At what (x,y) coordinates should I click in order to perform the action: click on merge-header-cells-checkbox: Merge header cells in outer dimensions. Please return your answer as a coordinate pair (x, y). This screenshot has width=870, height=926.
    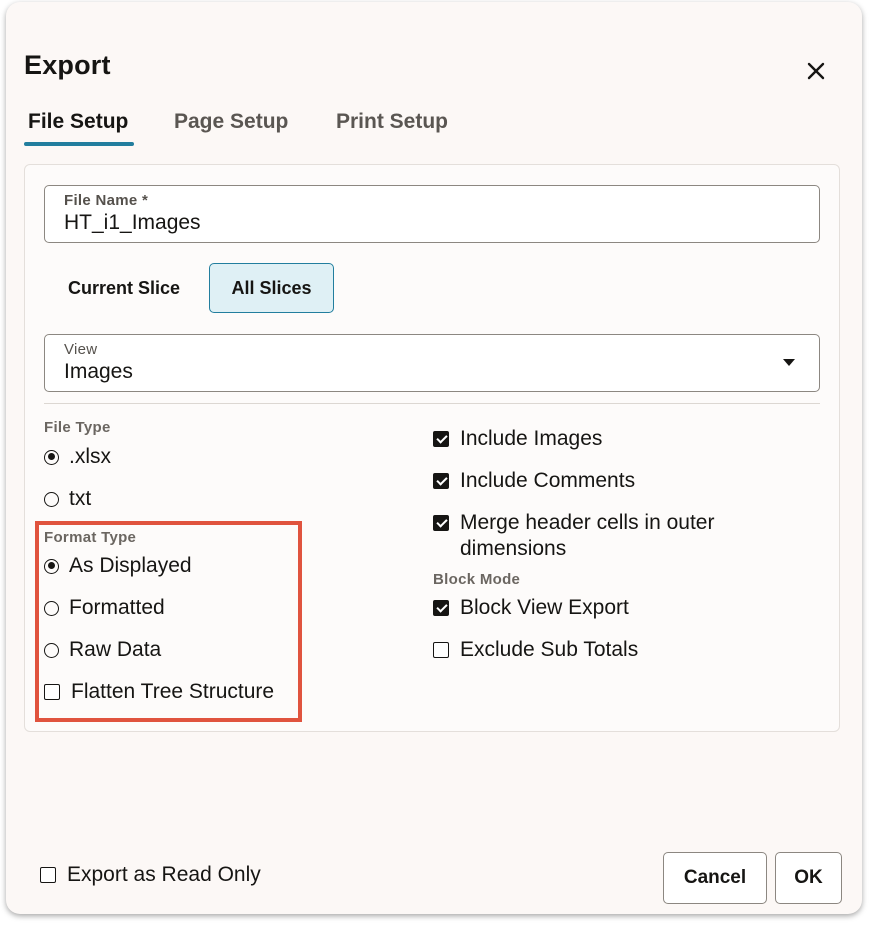
    Looking at the image, I should click on (588, 536).